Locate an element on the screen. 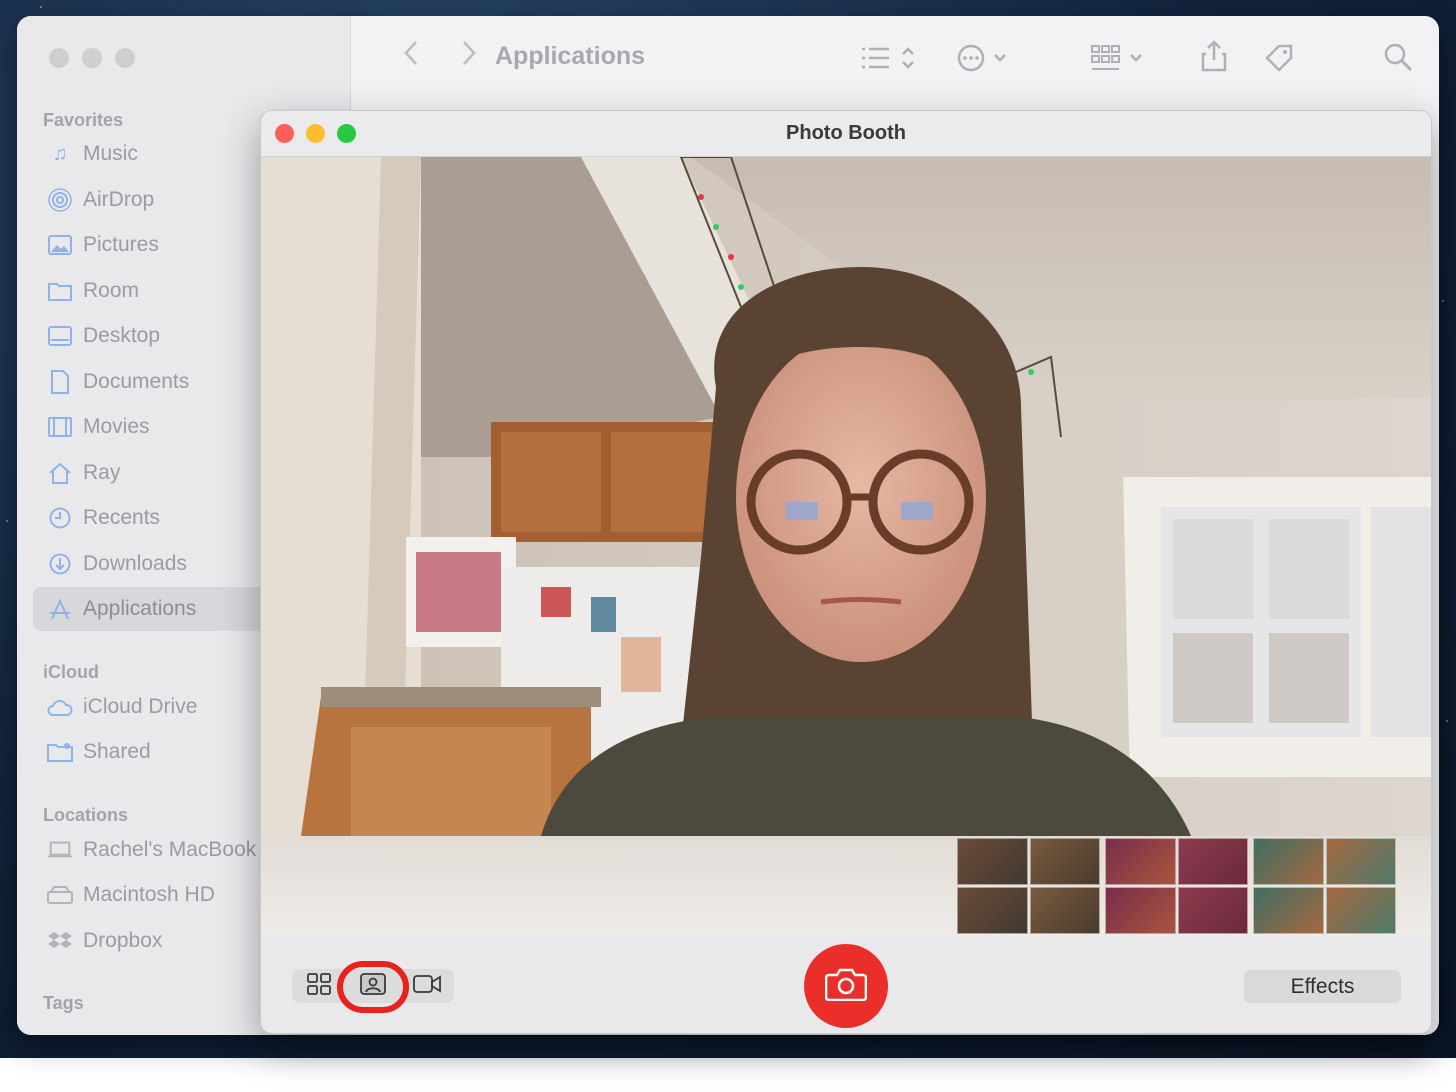 This screenshot has width=1456, height=1092. finder-toolbar: Applications is located at coordinates (895, 58).